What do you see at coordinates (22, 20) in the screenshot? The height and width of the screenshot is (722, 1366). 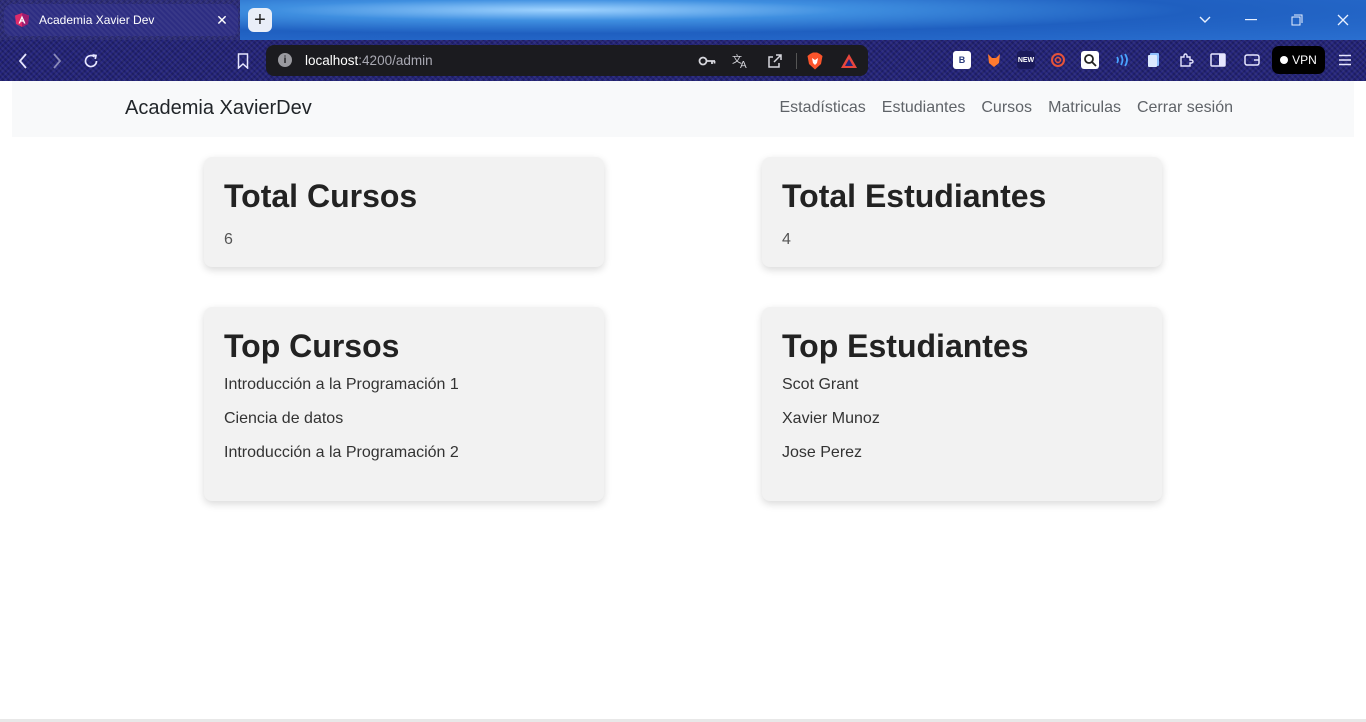 I see `angular-favicon-icon` at bounding box center [22, 20].